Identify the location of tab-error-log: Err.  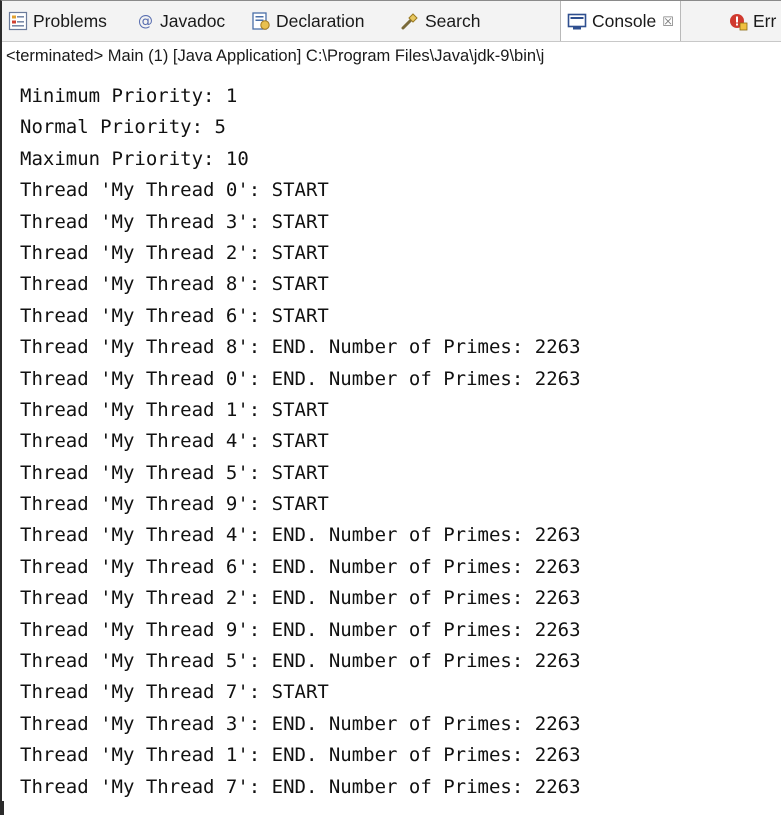
(752, 21).